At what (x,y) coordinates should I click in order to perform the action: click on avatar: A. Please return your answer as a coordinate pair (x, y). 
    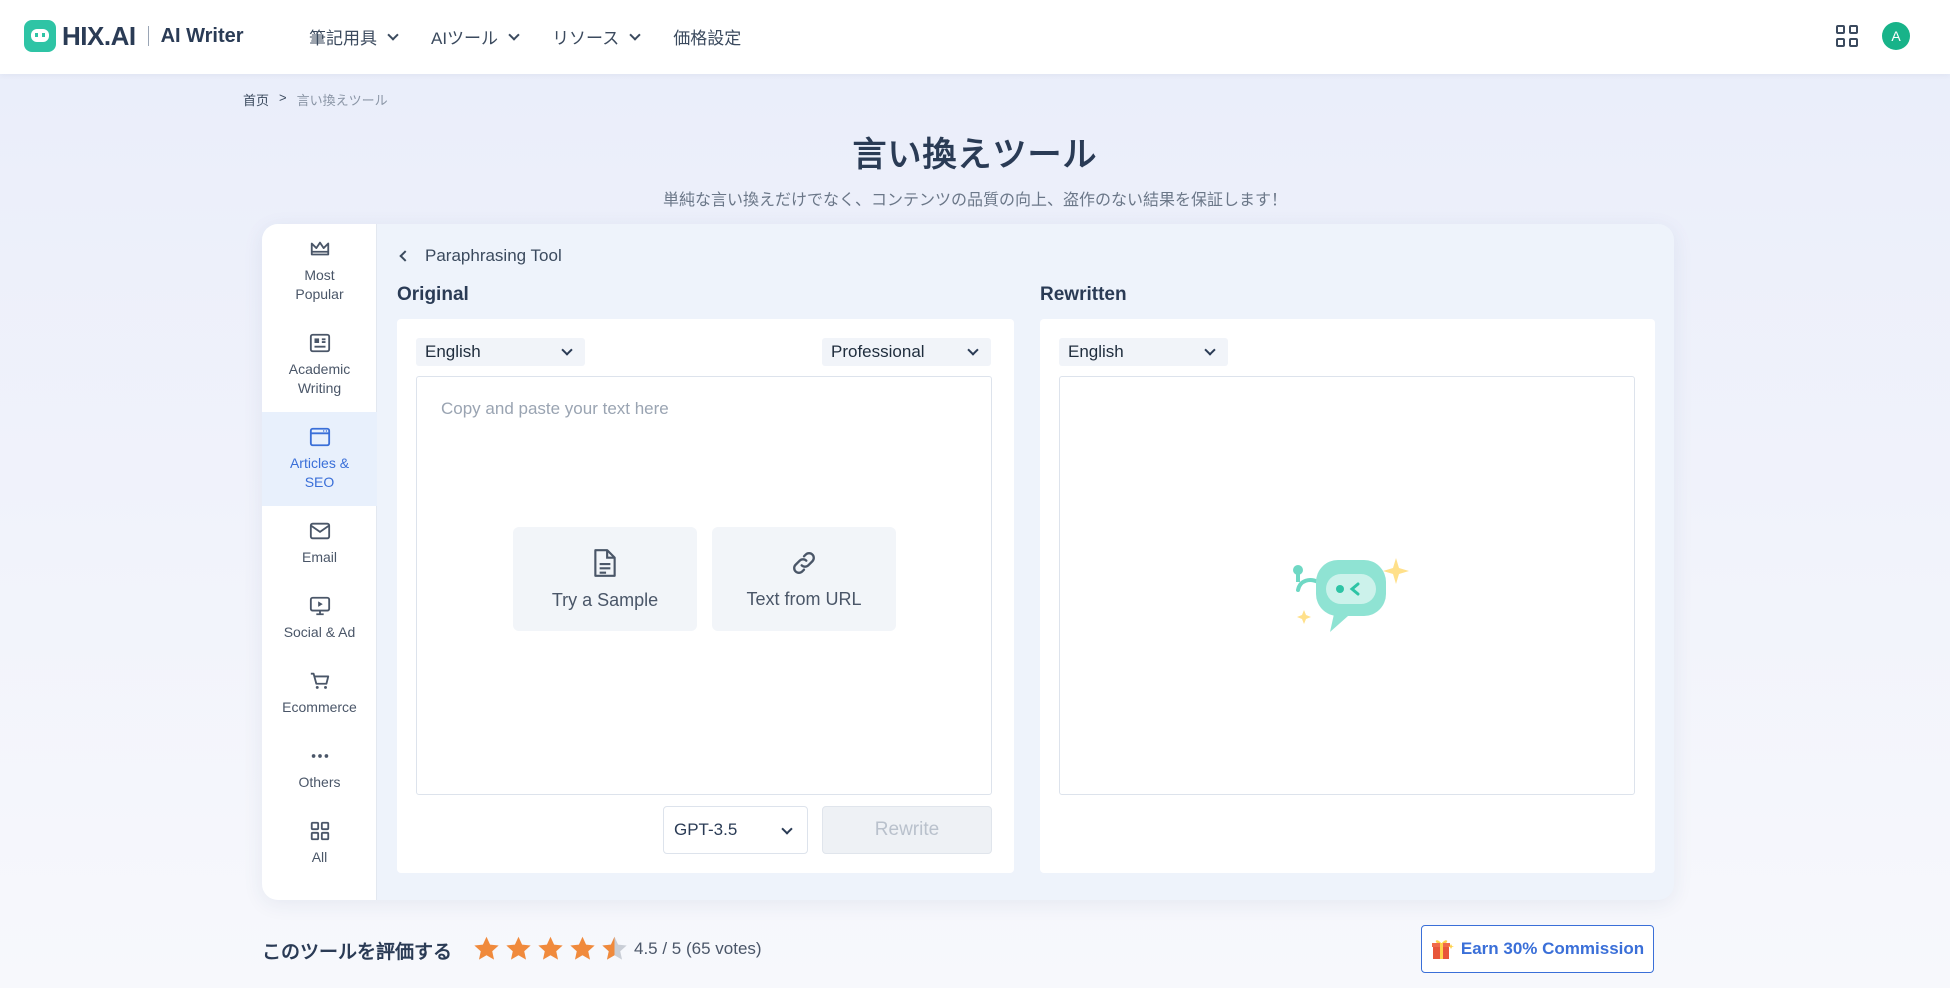
    Looking at the image, I should click on (1896, 36).